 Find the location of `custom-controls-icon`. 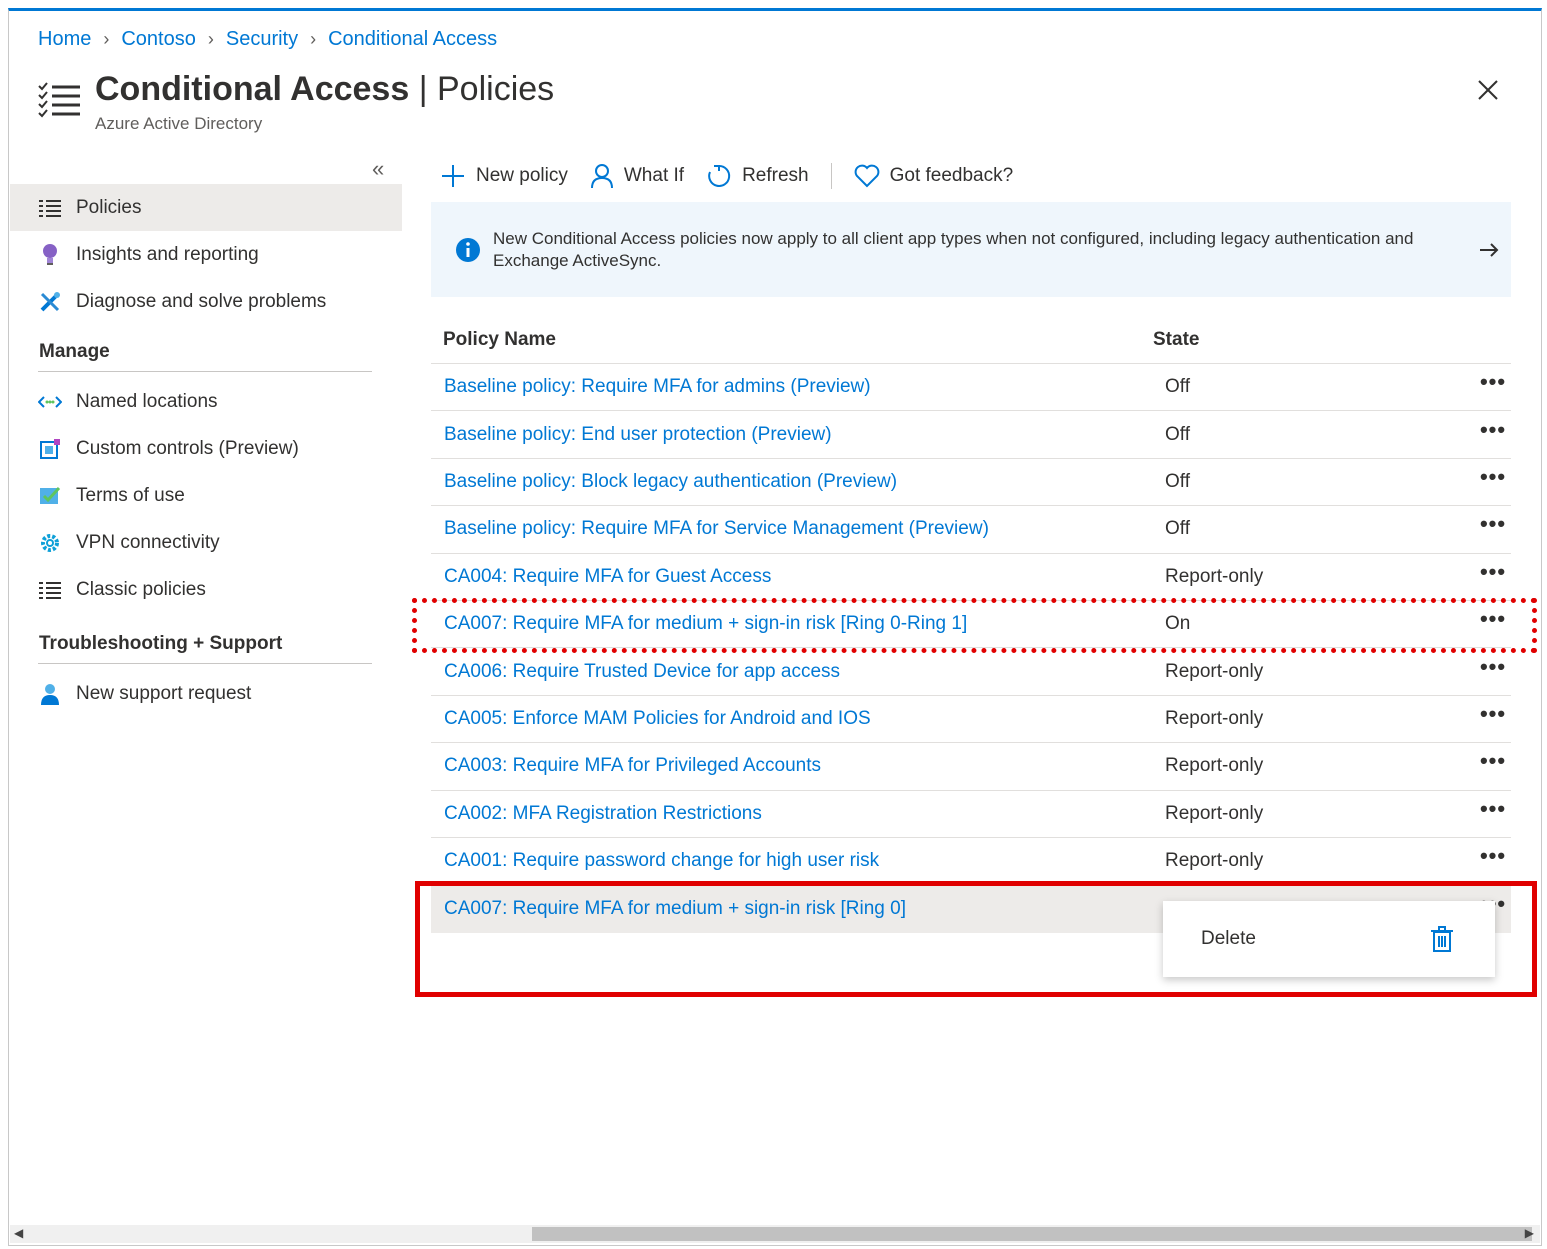

custom-controls-icon is located at coordinates (50, 449).